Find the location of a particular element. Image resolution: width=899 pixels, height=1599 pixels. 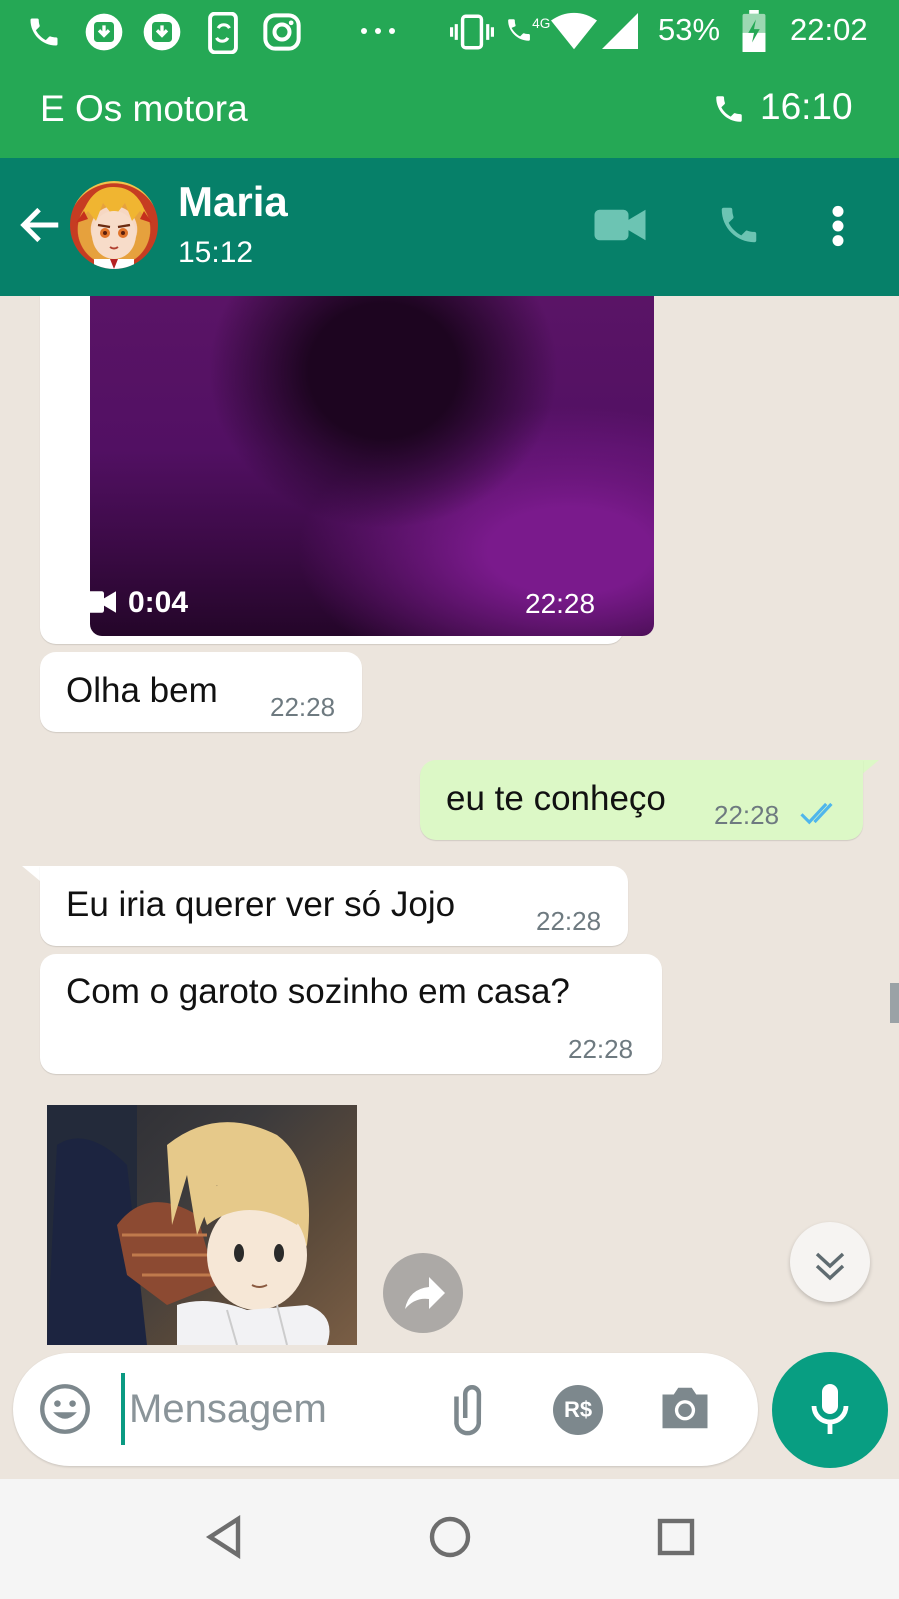

signal-icon is located at coordinates (620, 31).